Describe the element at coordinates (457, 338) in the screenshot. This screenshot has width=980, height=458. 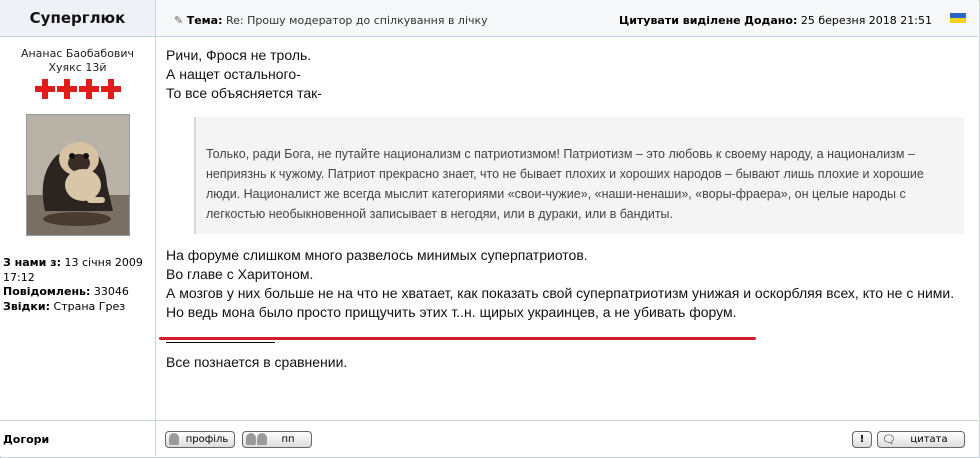
I see `red-underline-annotation` at that location.